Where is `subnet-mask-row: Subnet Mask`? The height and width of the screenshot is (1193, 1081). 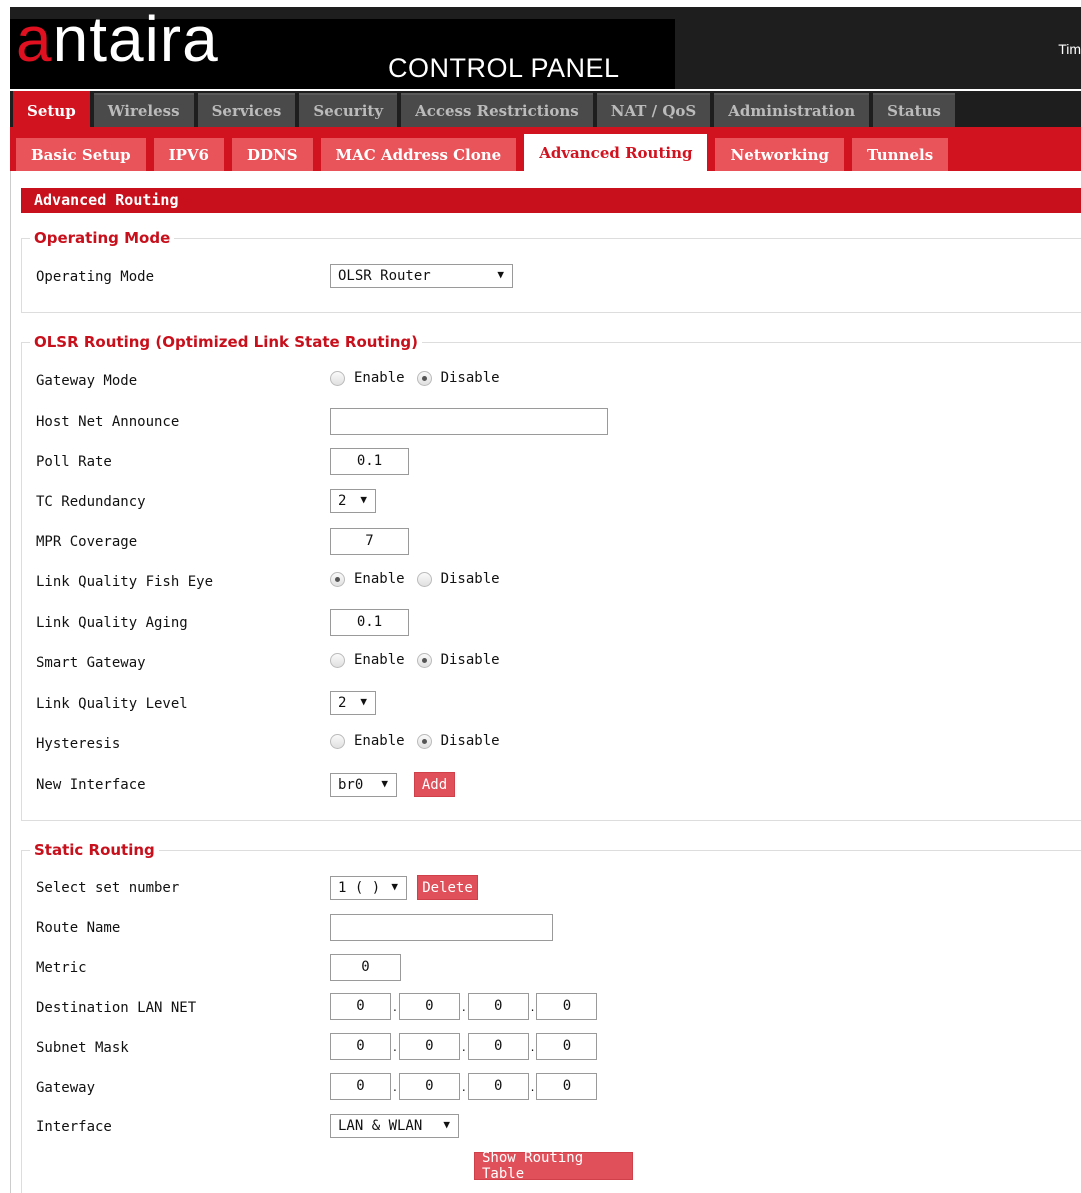
subnet-mask-row: Subnet Mask is located at coordinates (82, 1048).